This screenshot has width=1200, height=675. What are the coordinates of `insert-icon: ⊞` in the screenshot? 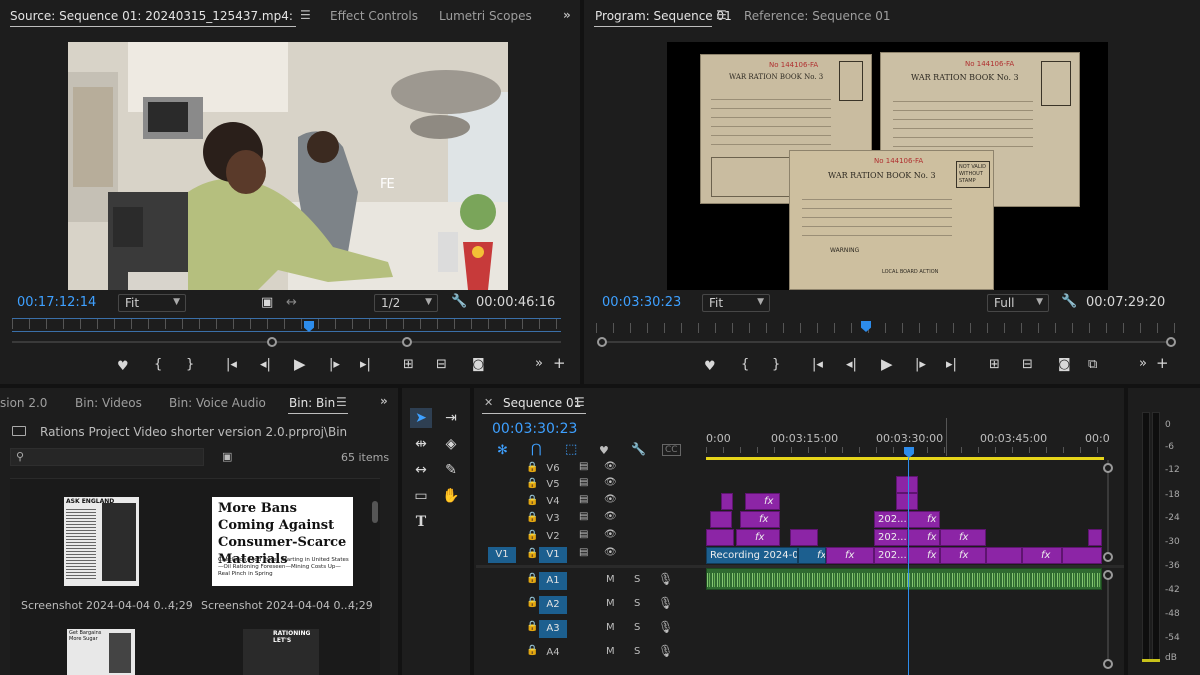 It's located at (408, 365).